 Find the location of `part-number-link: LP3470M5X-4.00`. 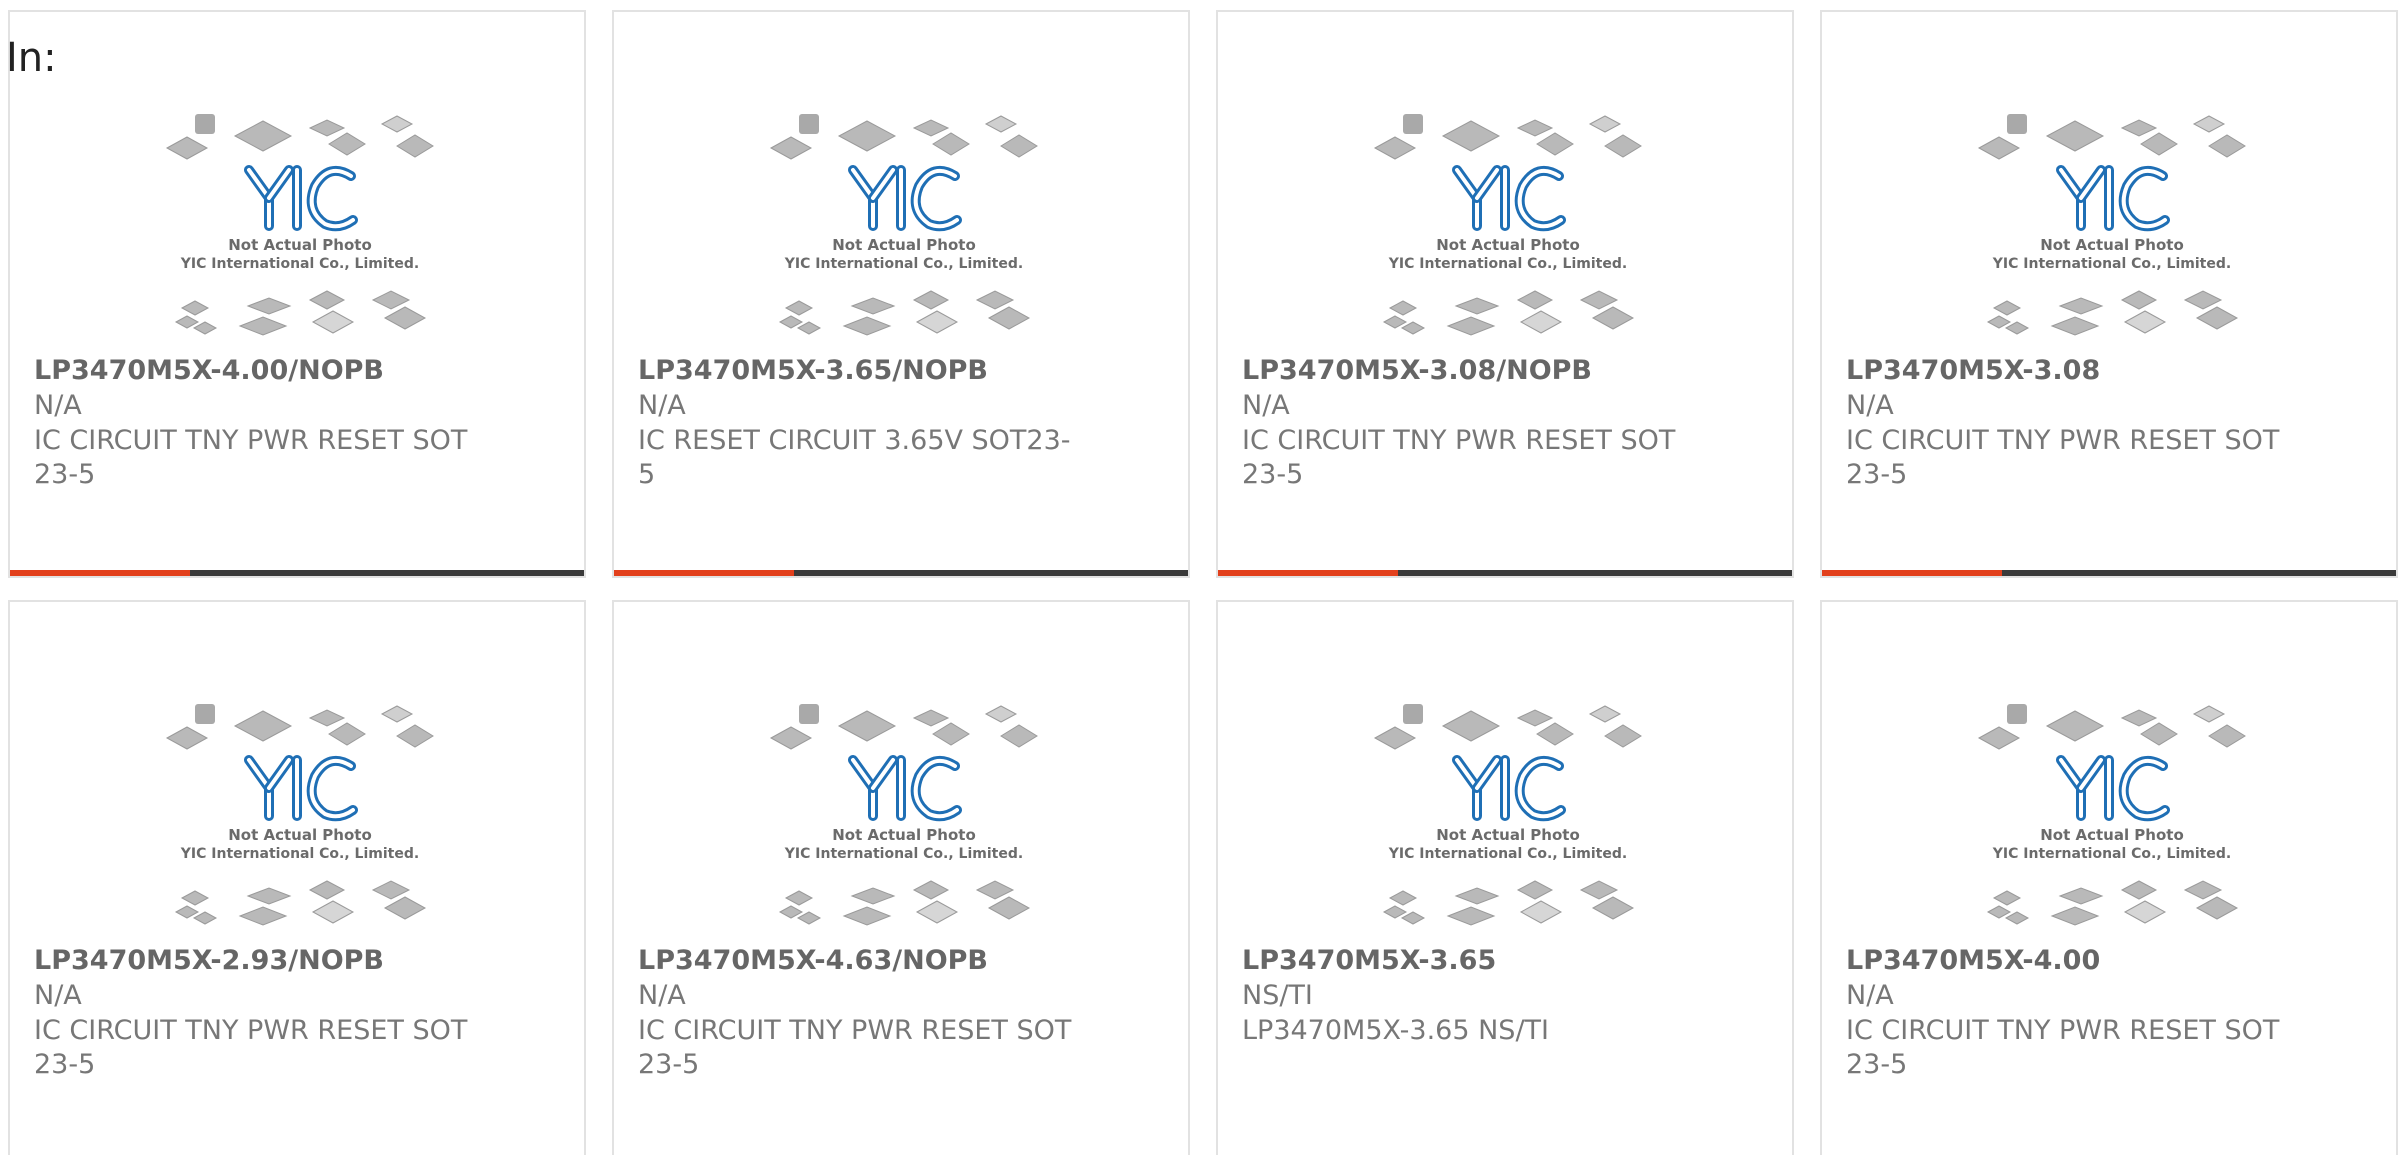

part-number-link: LP3470M5X-4.00 is located at coordinates (1973, 960).